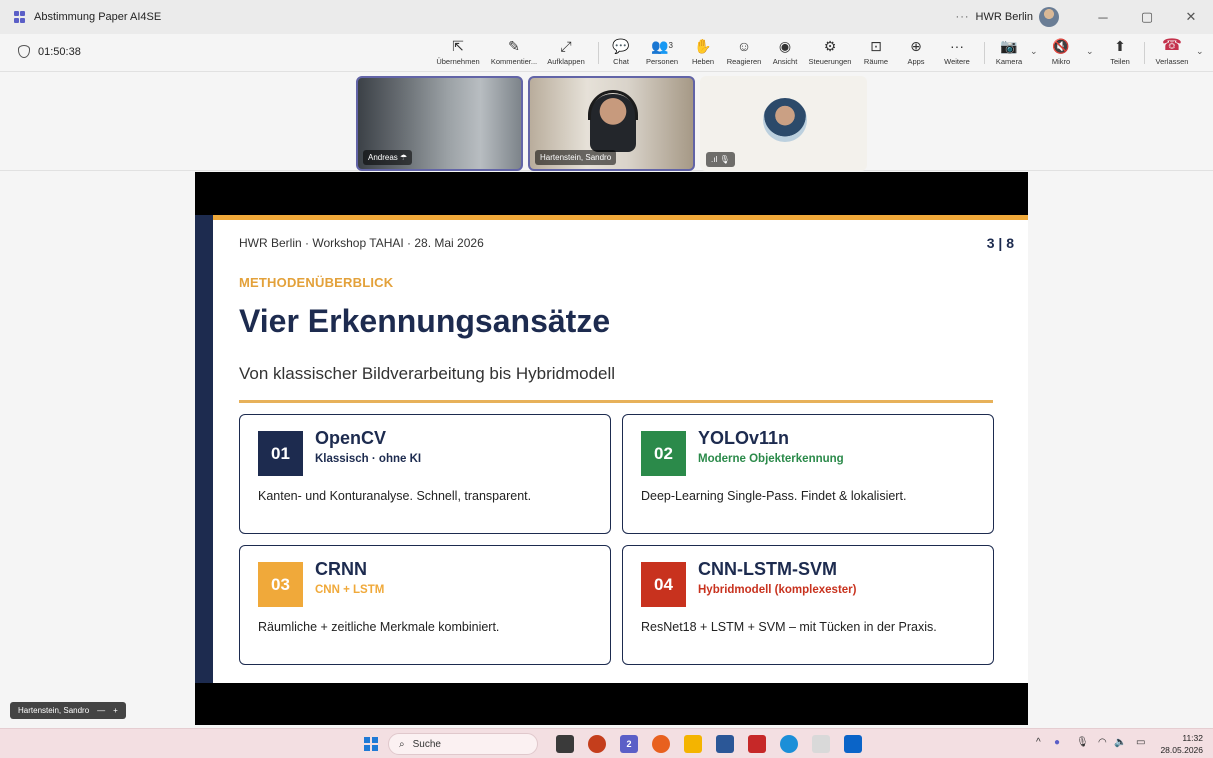 This screenshot has width=1213, height=758. I want to click on rooms-button: ⊡ Räume, so click(876, 53).